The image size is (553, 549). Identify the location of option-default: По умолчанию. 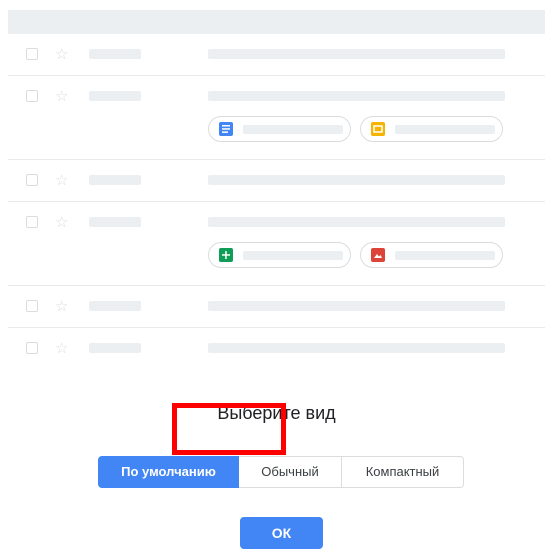
(168, 472).